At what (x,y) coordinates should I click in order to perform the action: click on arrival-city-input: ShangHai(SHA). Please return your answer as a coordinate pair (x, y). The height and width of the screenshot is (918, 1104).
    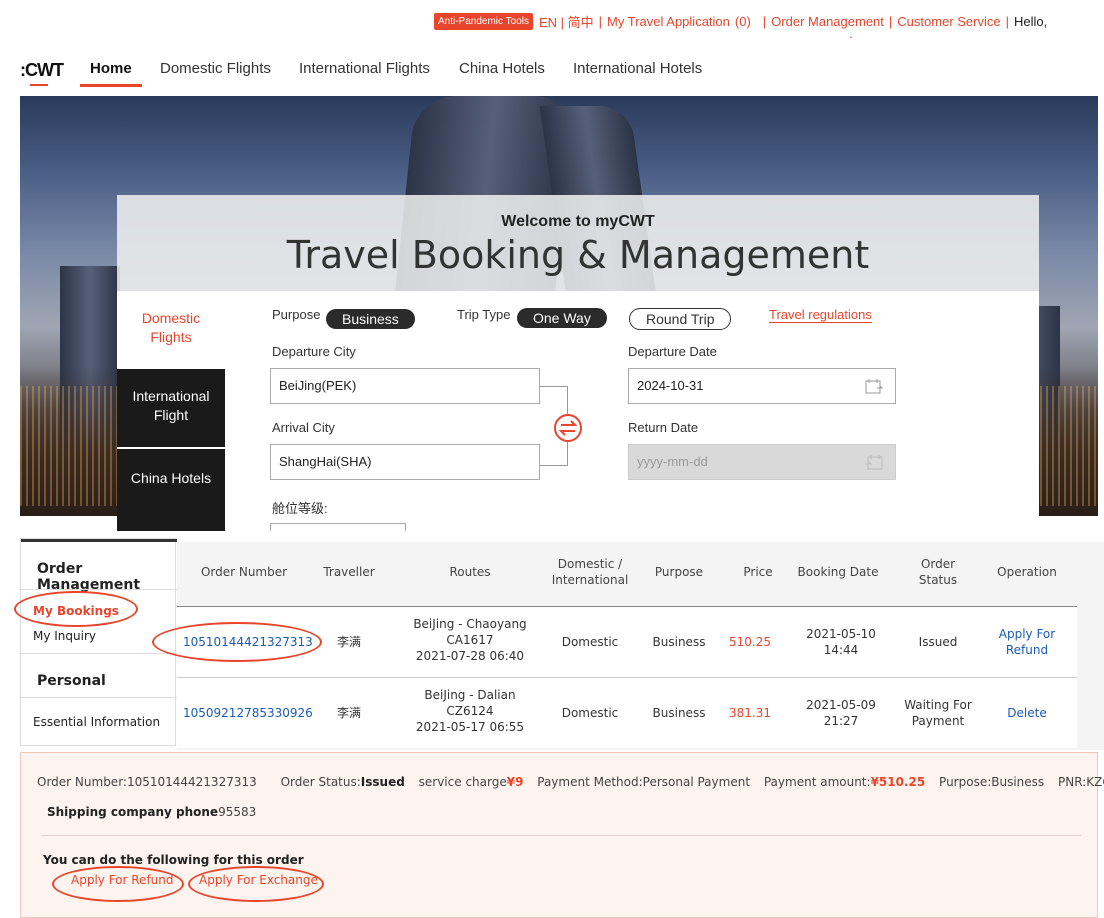
    Looking at the image, I should click on (405, 462).